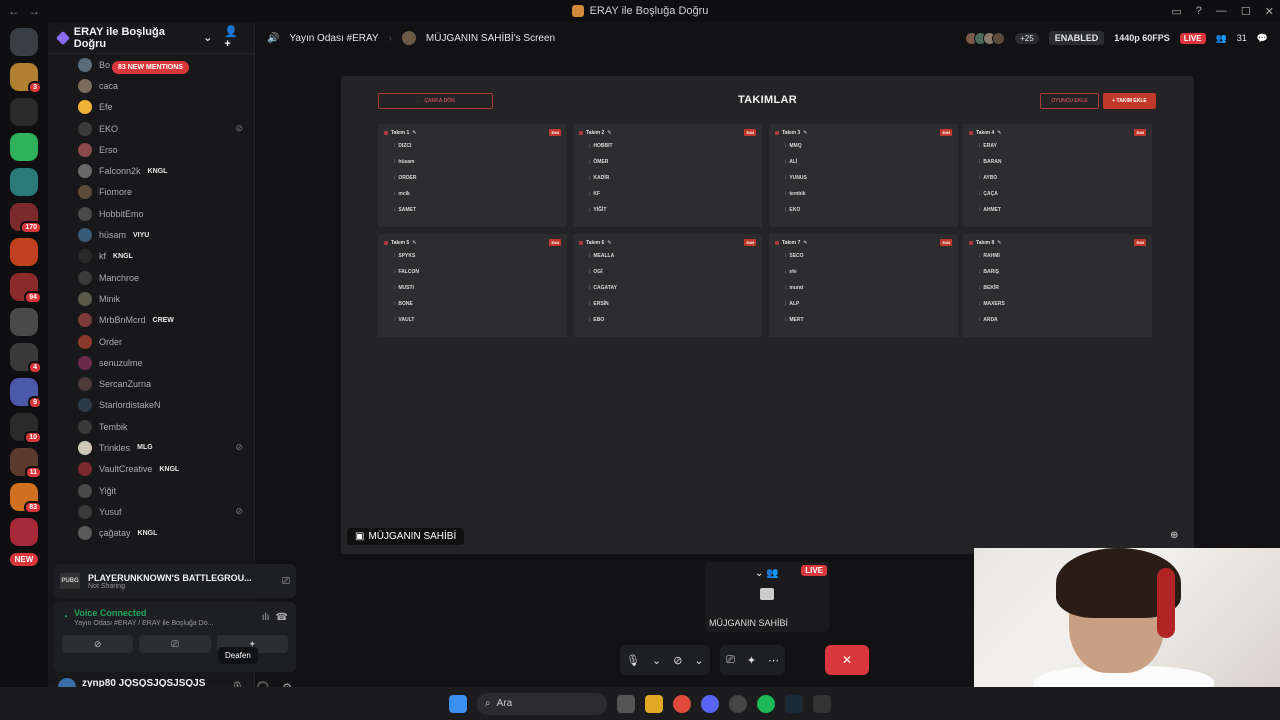 This screenshot has width=1280, height=720. Describe the element at coordinates (151, 256) in the screenshot. I see `member-item: kf KNGL` at that location.